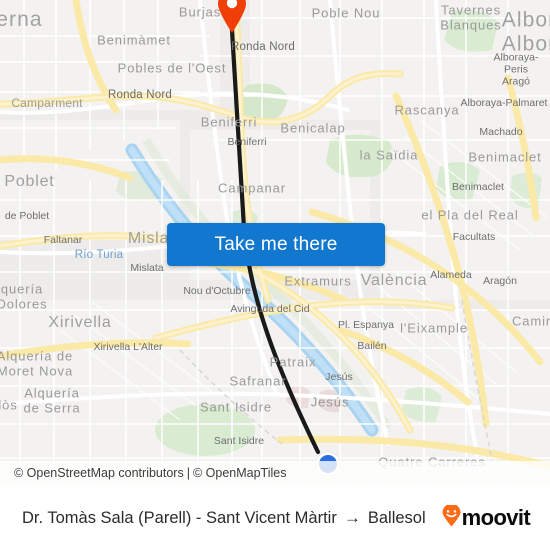 This screenshot has height=550, width=550. Describe the element at coordinates (352, 517) in the screenshot. I see `arrow-right-icon: →` at that location.